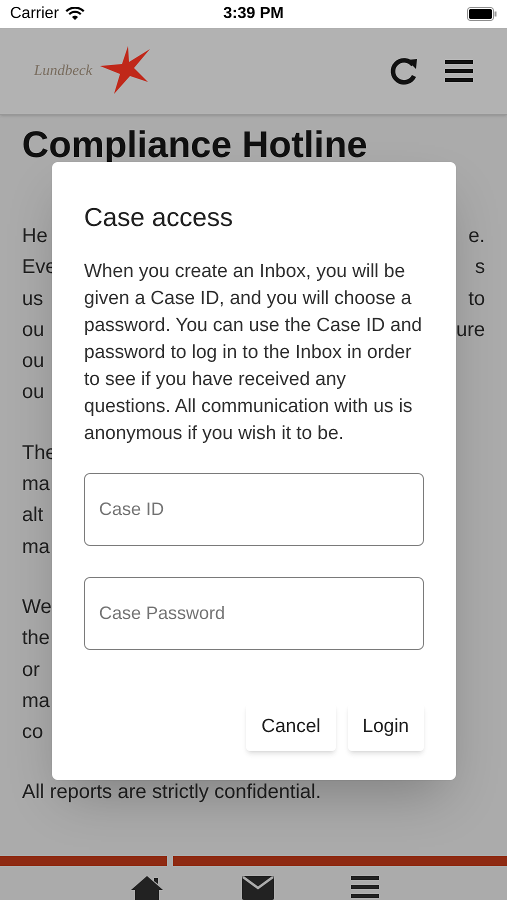  What do you see at coordinates (33, 515) in the screenshot?
I see `body-text: alt` at bounding box center [33, 515].